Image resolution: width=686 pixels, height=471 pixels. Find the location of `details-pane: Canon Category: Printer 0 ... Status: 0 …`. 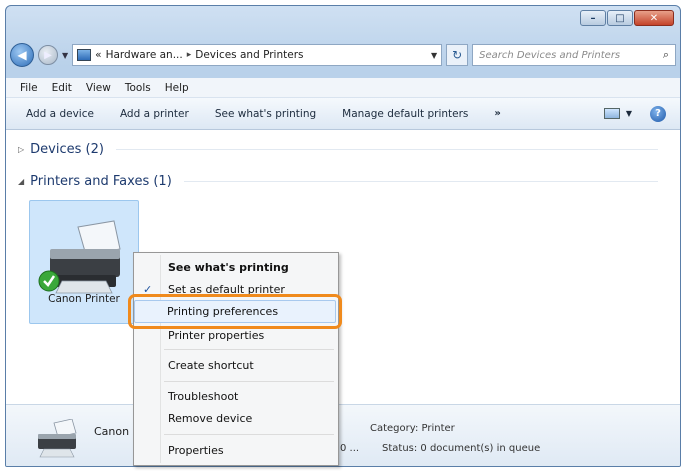

details-pane: Canon Category: Printer 0 ... Status: 0 … is located at coordinates (343, 435).